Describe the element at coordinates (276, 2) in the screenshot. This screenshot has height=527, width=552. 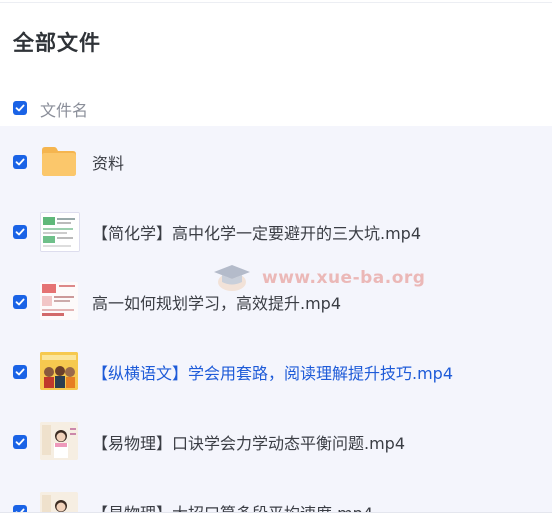
I see `top-divider` at that location.